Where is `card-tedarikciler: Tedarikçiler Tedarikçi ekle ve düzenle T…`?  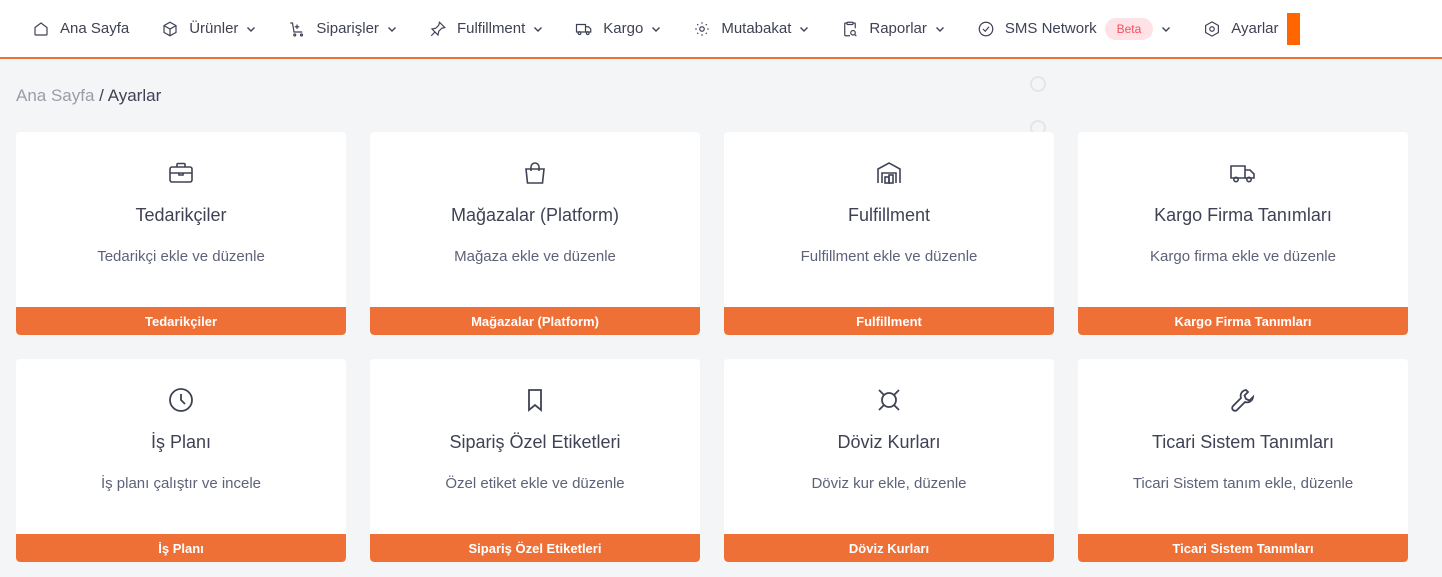 card-tedarikciler: Tedarikçiler Tedarikçi ekle ve düzenle T… is located at coordinates (181, 233).